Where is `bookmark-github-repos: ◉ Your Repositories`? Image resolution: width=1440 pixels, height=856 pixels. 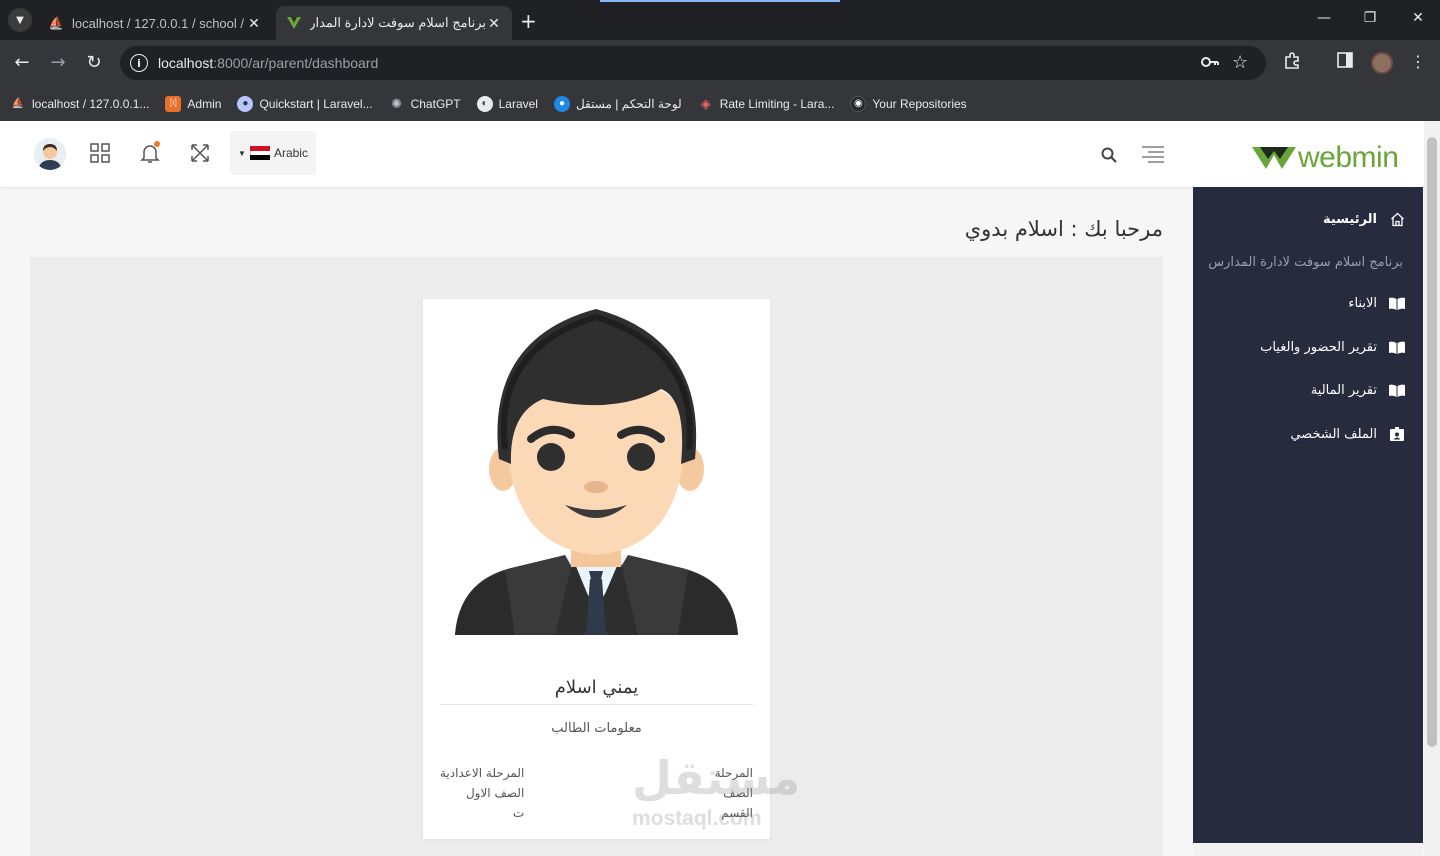 bookmark-github-repos: ◉ Your Repositories is located at coordinates (908, 103).